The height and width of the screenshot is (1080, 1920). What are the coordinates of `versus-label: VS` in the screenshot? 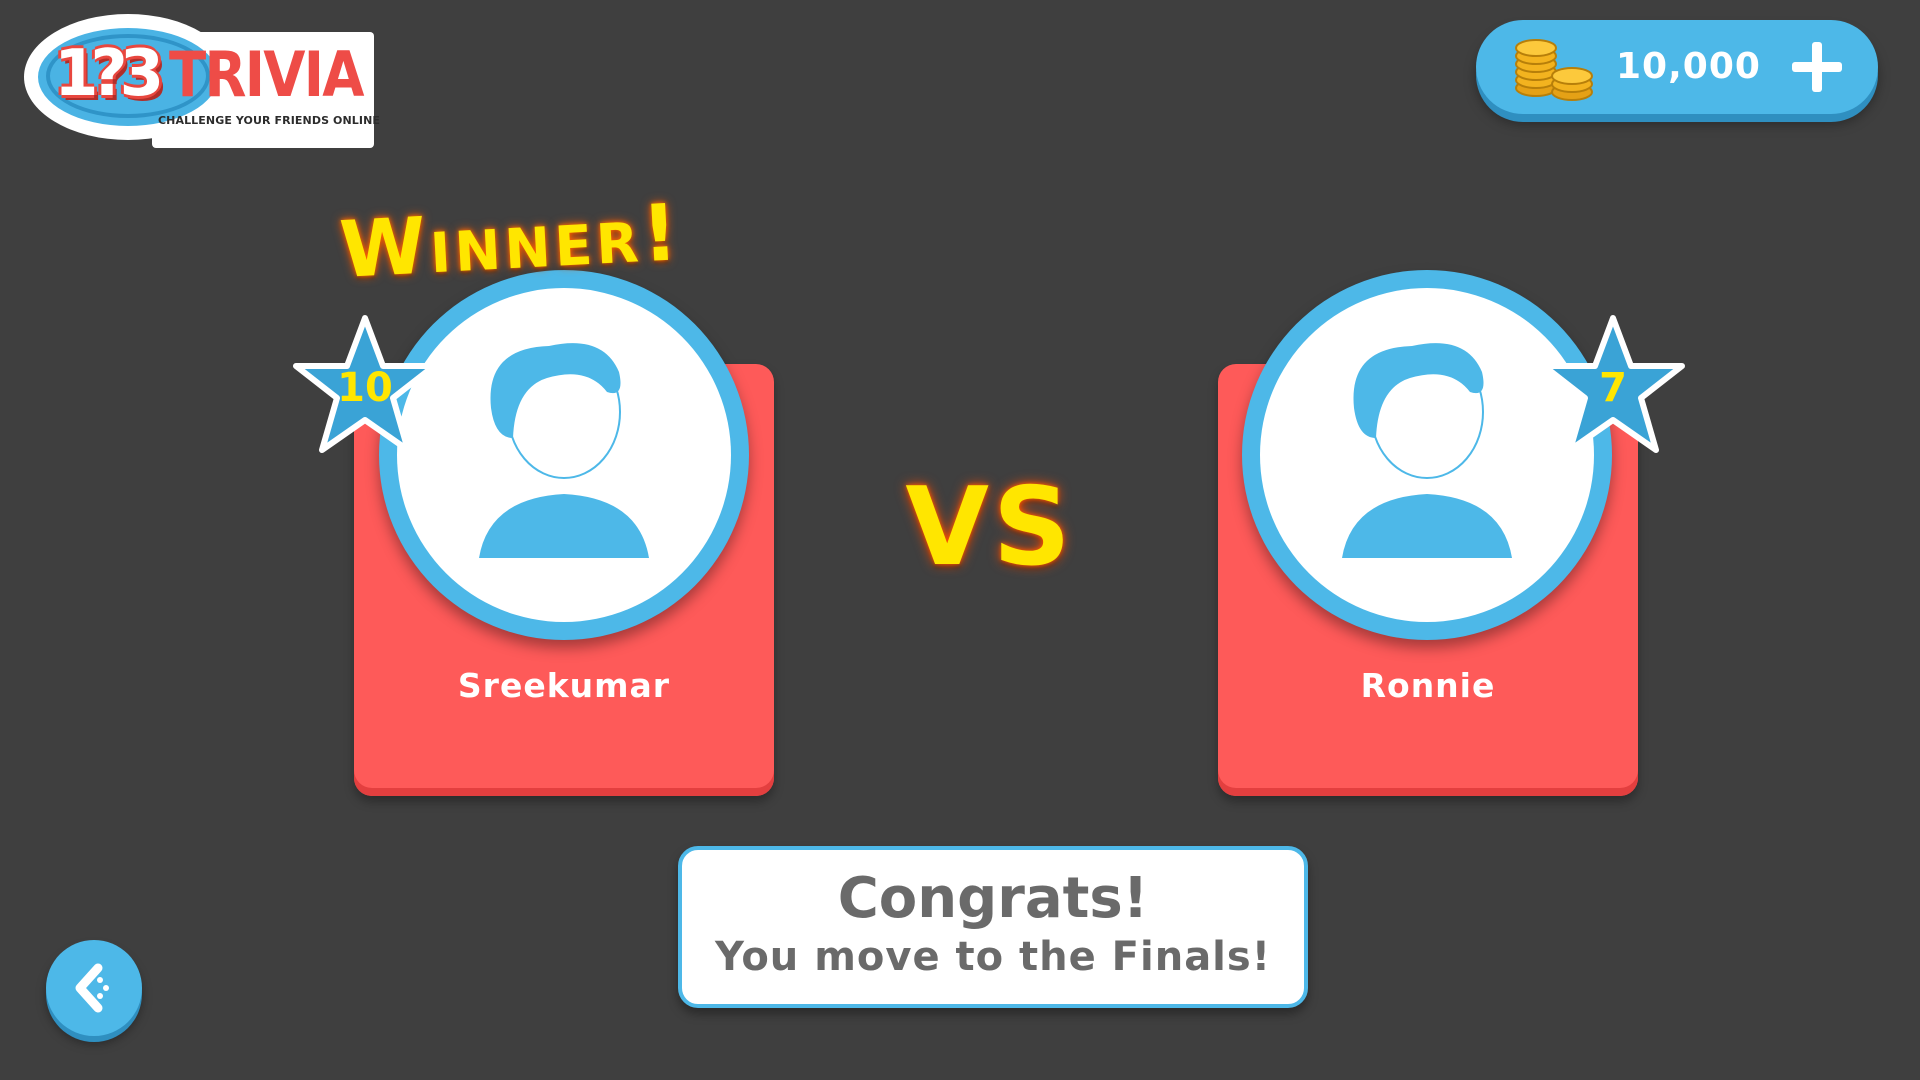 It's located at (990, 527).